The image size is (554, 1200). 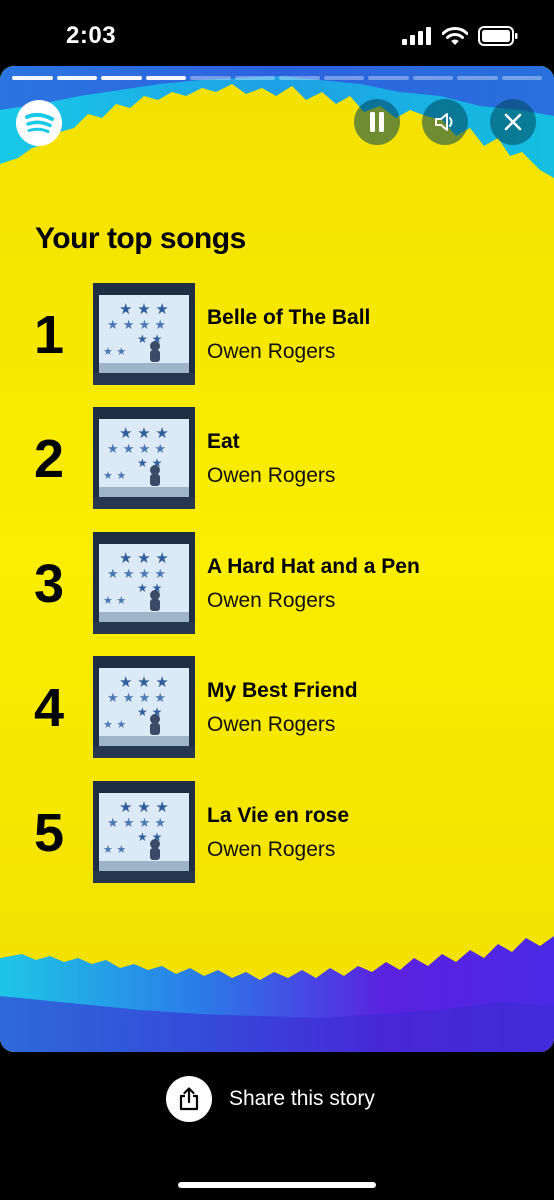 I want to click on status-icons, so click(x=460, y=36).